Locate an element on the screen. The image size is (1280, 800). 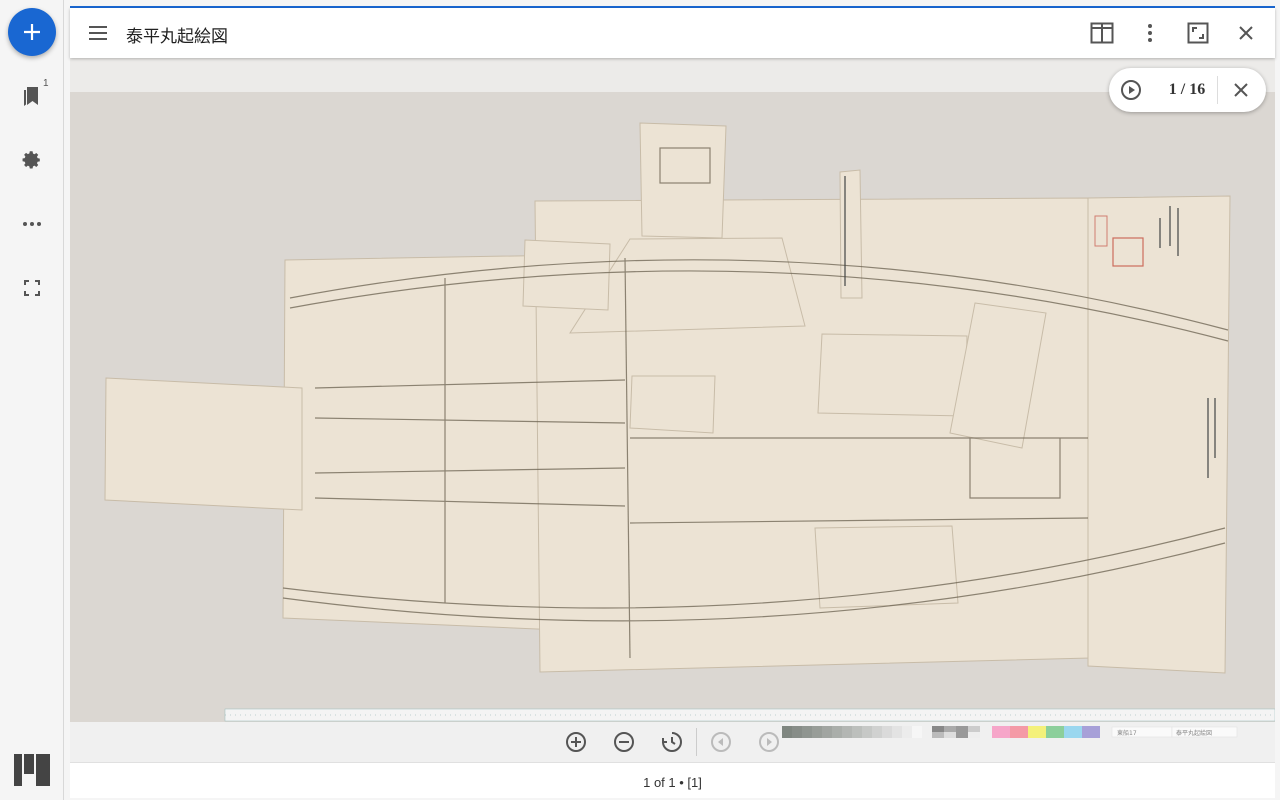
page-counter: 1 / 16 is located at coordinates (1187, 89).